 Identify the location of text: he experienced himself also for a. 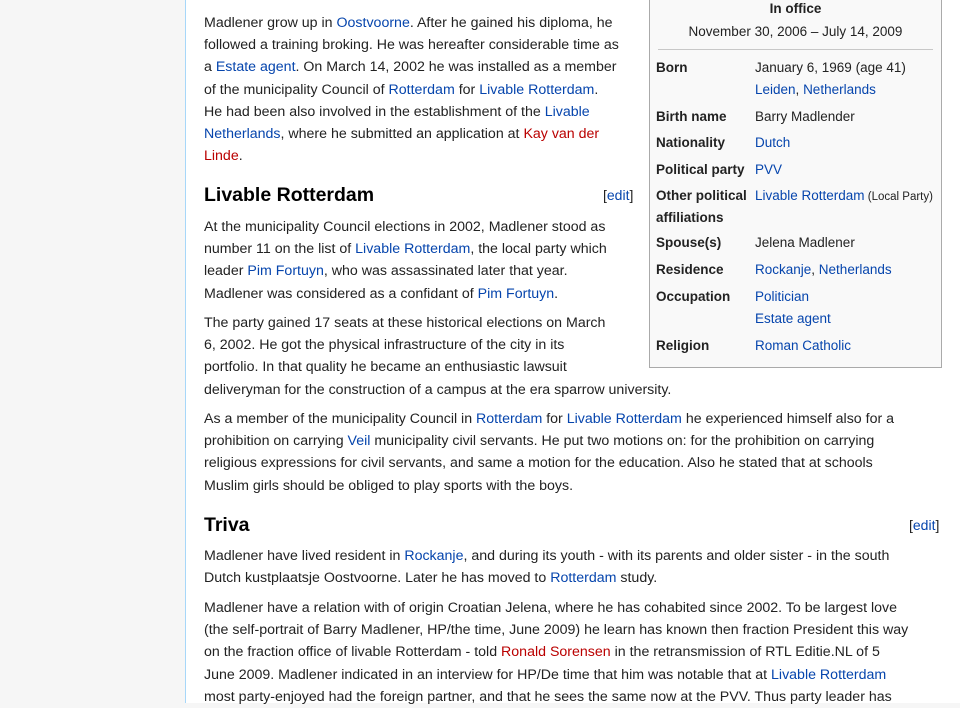
(788, 419).